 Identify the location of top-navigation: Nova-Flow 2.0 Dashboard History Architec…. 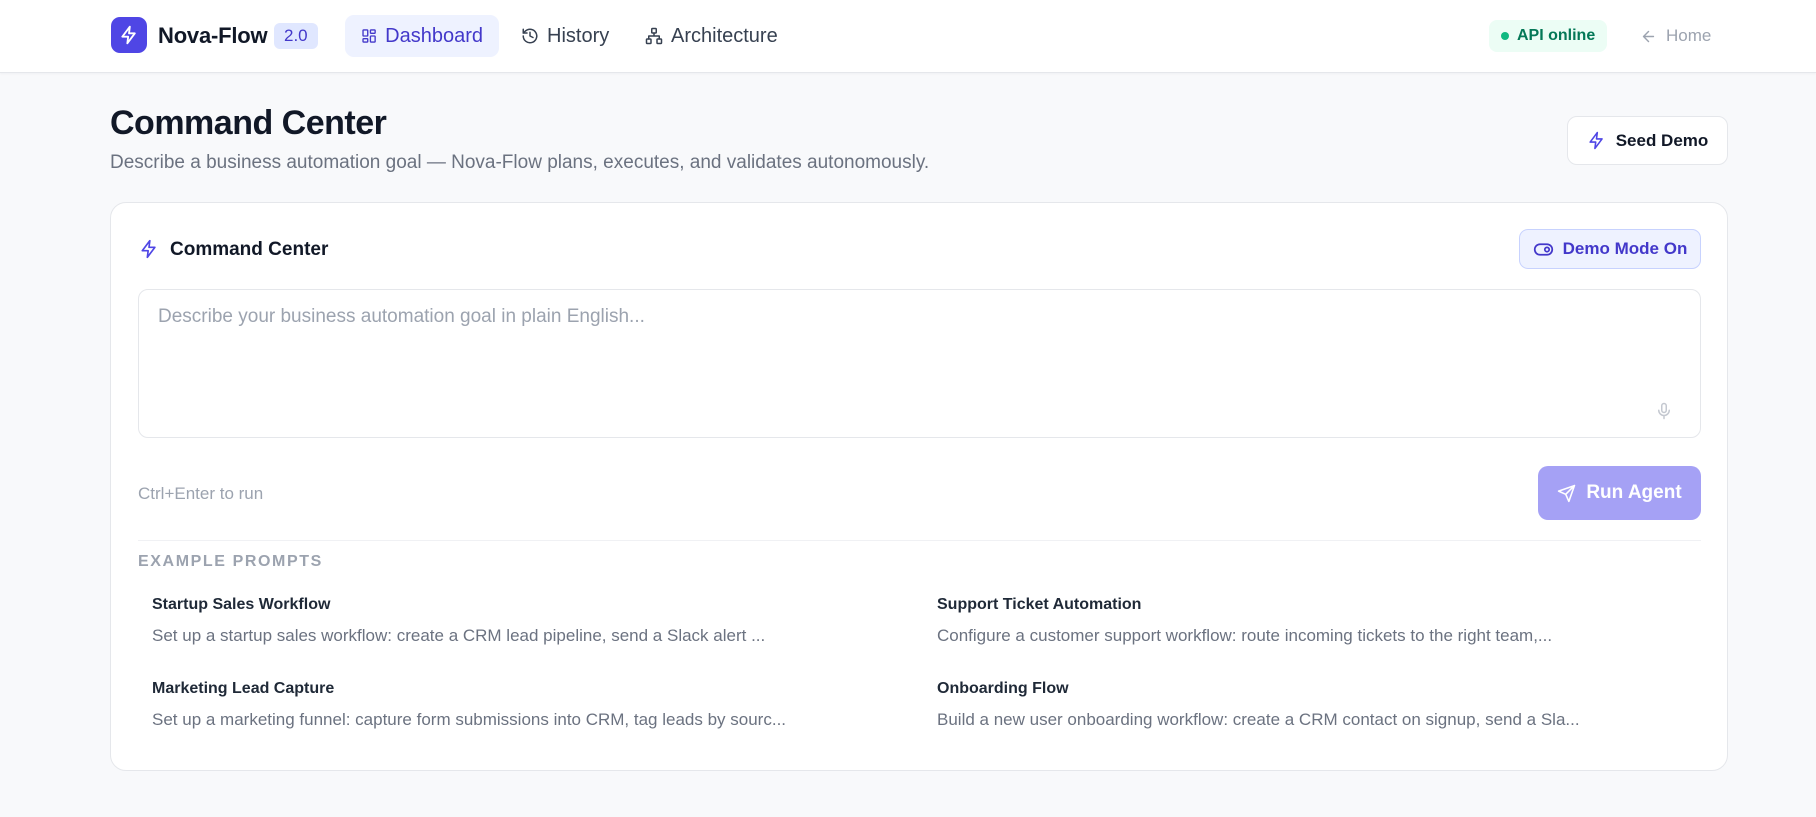
(908, 36).